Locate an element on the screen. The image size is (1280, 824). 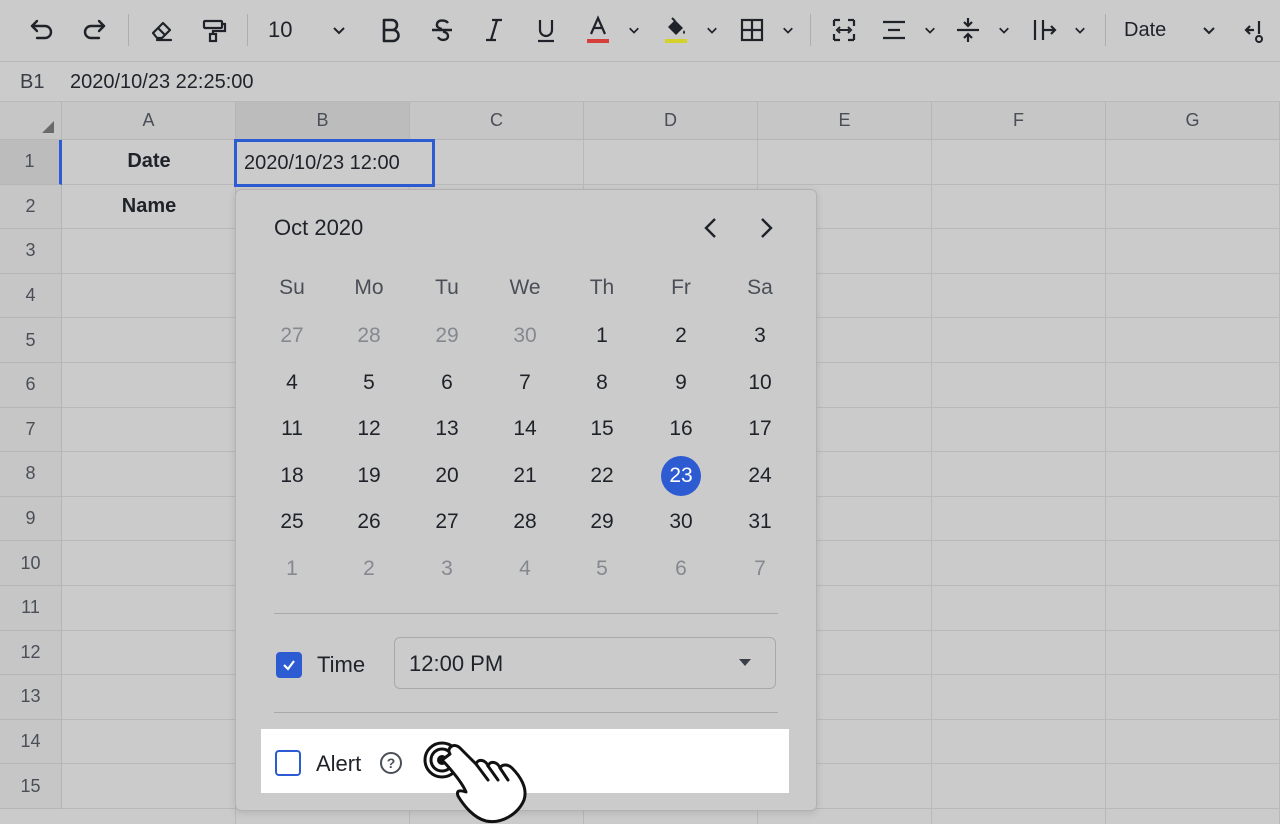
undo-button is located at coordinates (42, 30).